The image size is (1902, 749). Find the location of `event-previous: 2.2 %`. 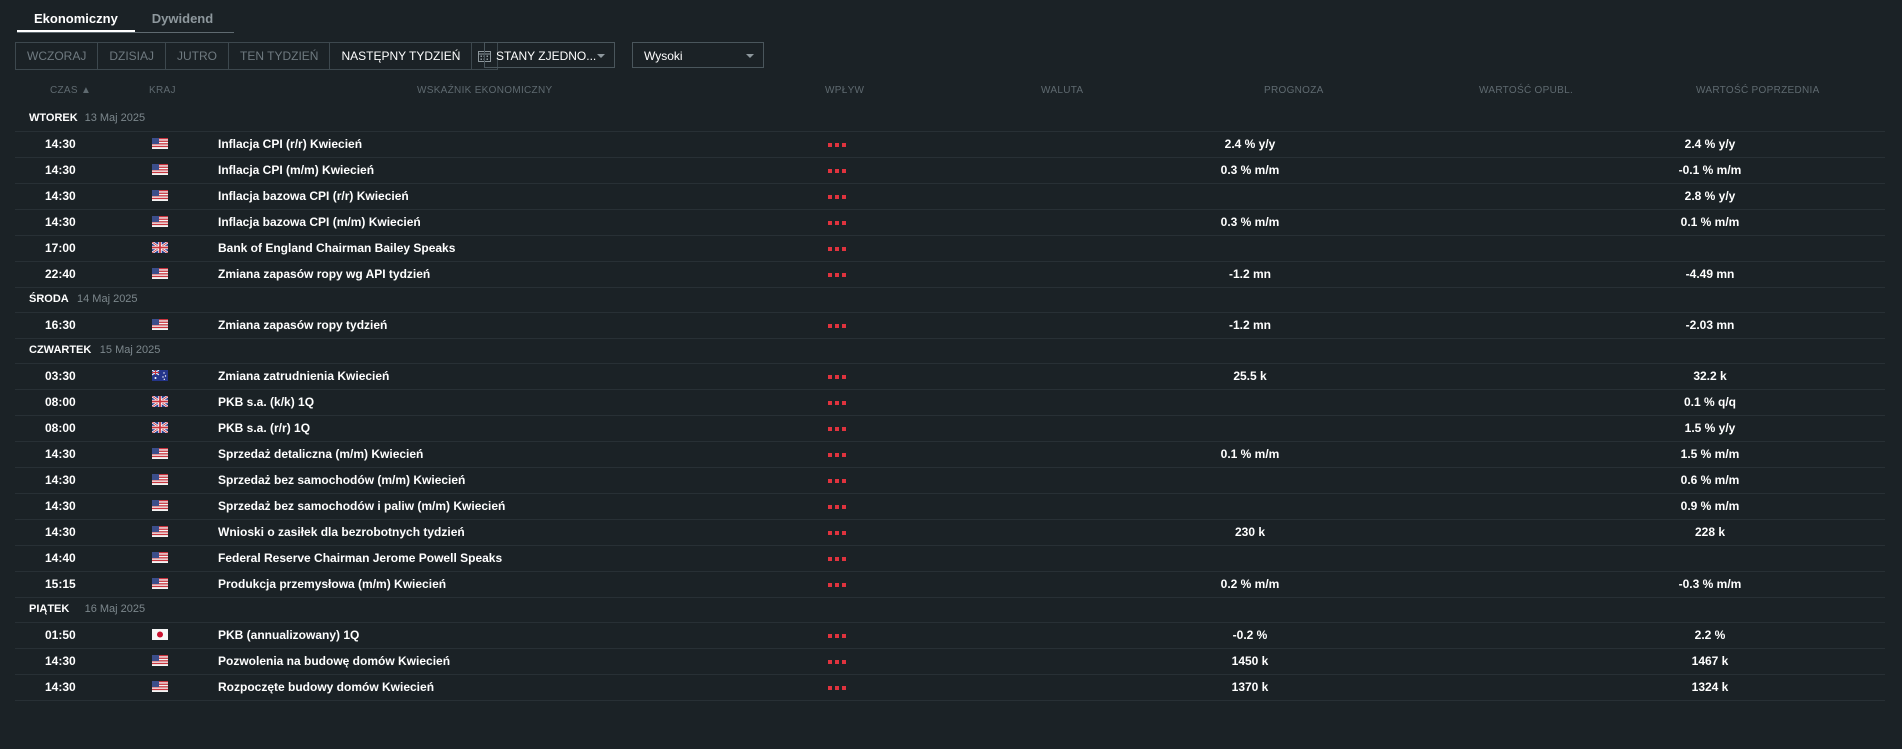

event-previous: 2.2 % is located at coordinates (1710, 635).